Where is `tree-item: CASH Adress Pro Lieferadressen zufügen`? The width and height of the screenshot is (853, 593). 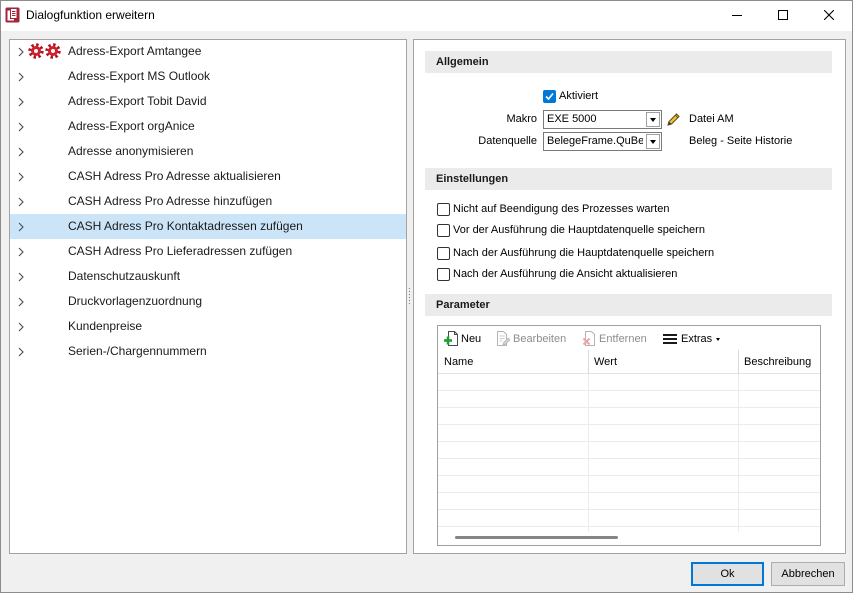
tree-item: CASH Adress Pro Lieferadressen zufügen is located at coordinates (208, 251).